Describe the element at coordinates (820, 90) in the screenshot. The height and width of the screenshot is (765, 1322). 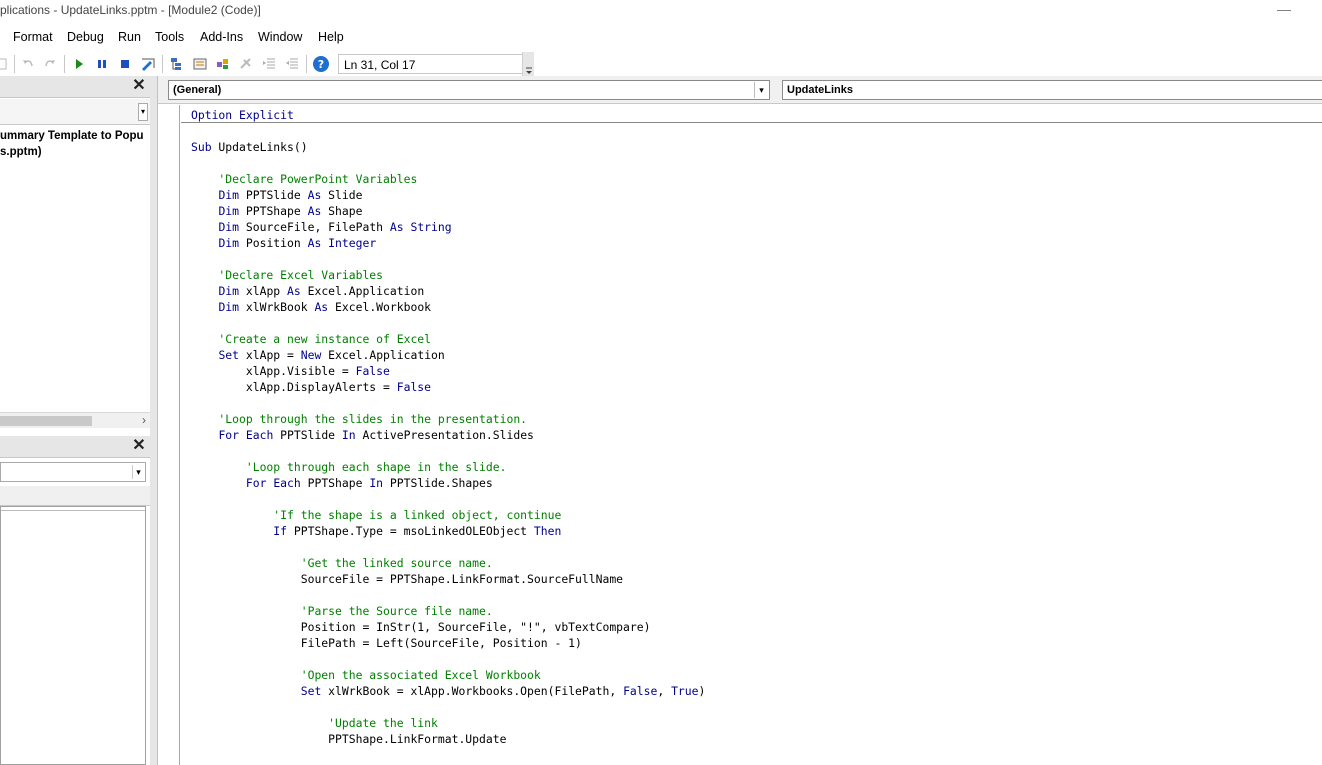
I see `procedure-combo-value: UpdateLinks` at that location.